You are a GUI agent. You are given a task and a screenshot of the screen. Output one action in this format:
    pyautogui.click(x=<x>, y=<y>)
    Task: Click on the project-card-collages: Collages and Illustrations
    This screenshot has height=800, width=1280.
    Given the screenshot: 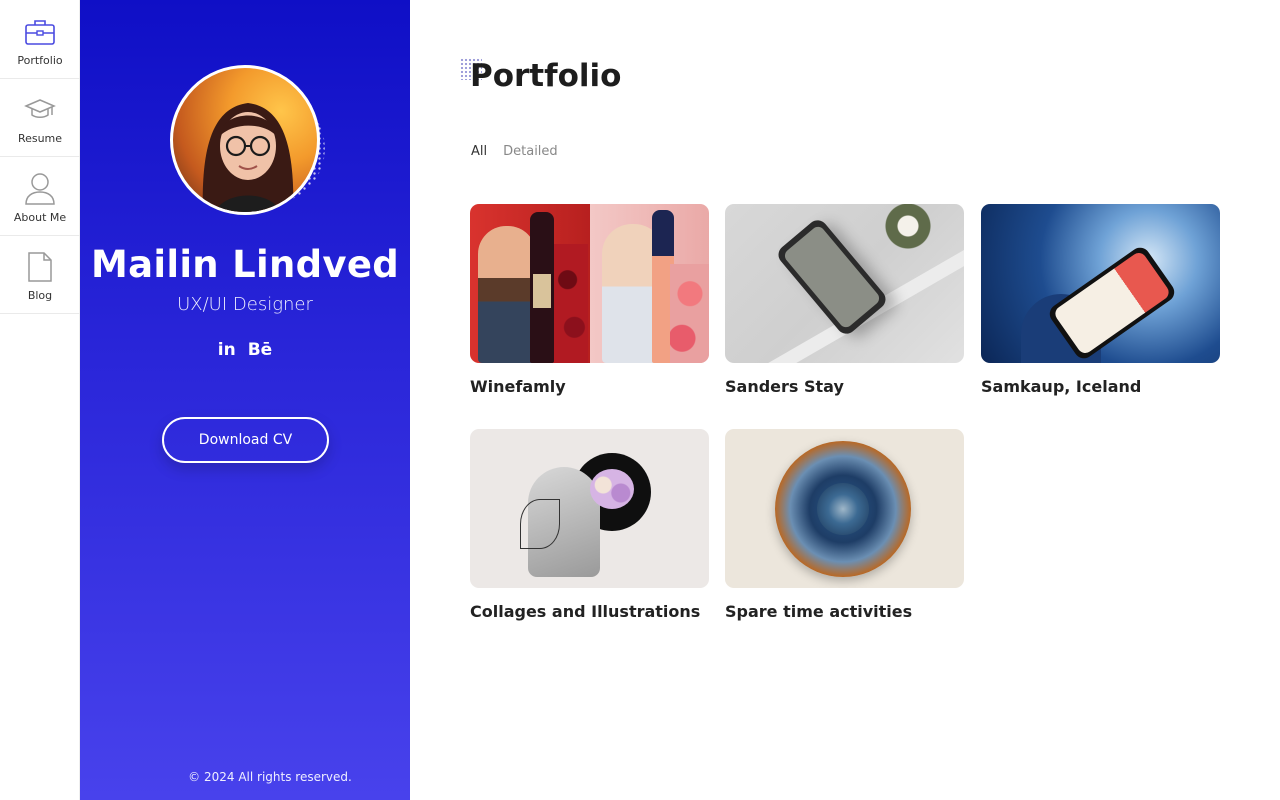 What is the action you would take?
    pyautogui.click(x=589, y=525)
    